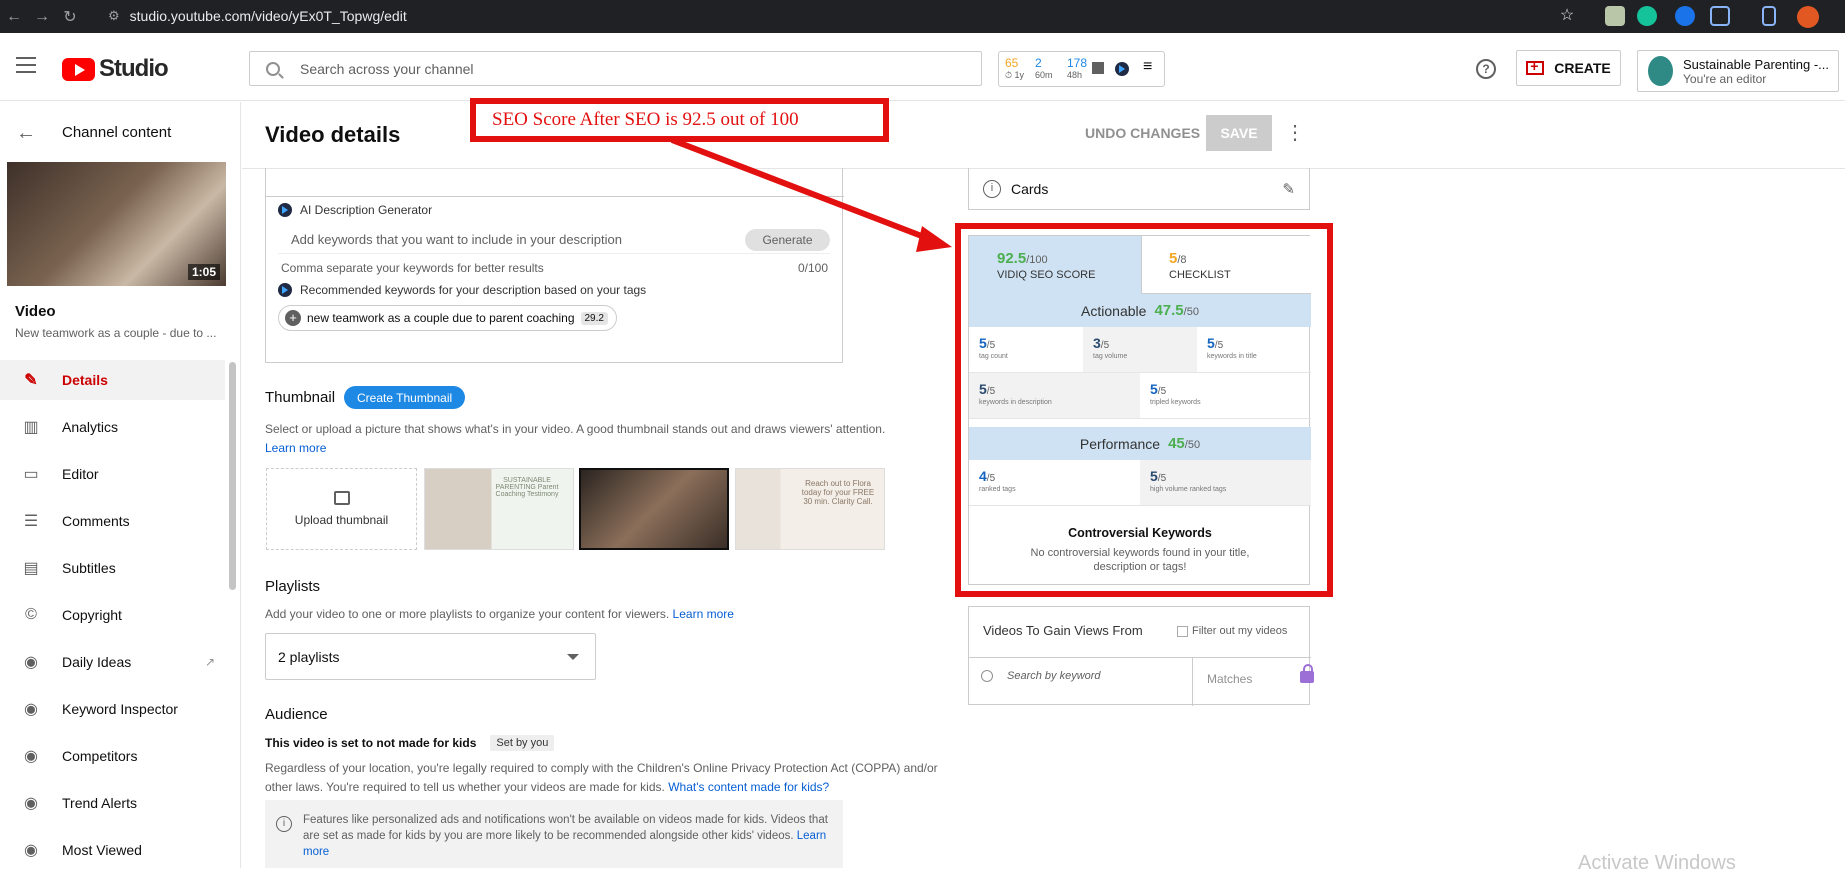 Image resolution: width=1845 pixels, height=875 pixels. What do you see at coordinates (31, 521) in the screenshot?
I see `comments-icon: ☰` at bounding box center [31, 521].